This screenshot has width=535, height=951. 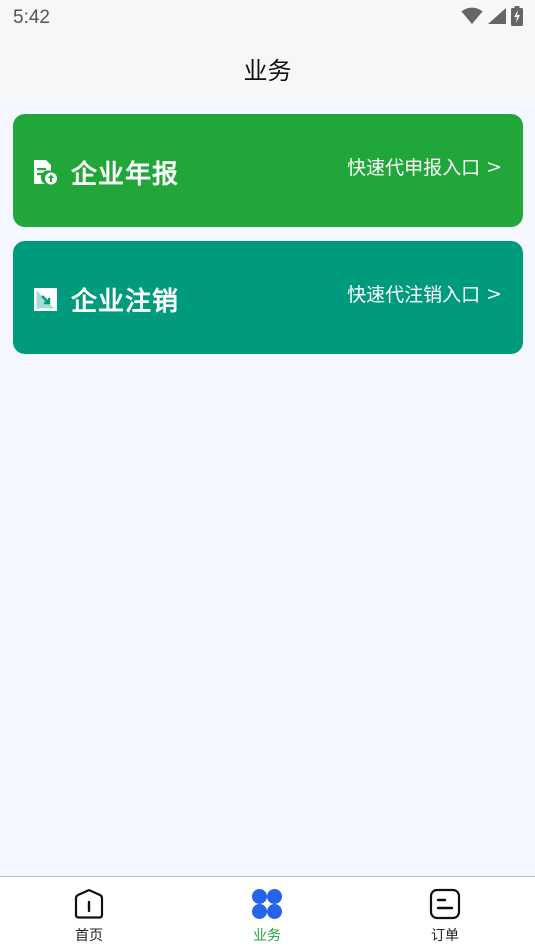 I want to click on card-title: 企业注销, so click(x=125, y=302).